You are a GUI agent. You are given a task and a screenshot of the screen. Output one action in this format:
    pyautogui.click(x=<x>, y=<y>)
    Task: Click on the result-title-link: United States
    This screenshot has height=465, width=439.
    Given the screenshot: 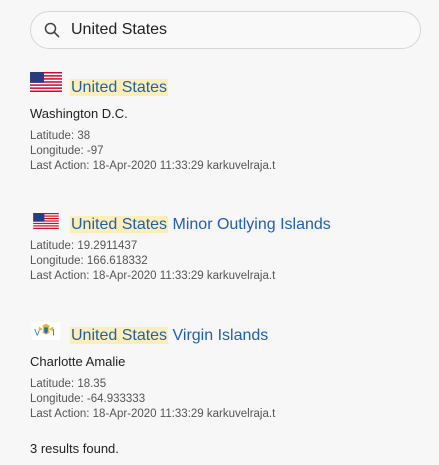 What is the action you would take?
    pyautogui.click(x=119, y=88)
    